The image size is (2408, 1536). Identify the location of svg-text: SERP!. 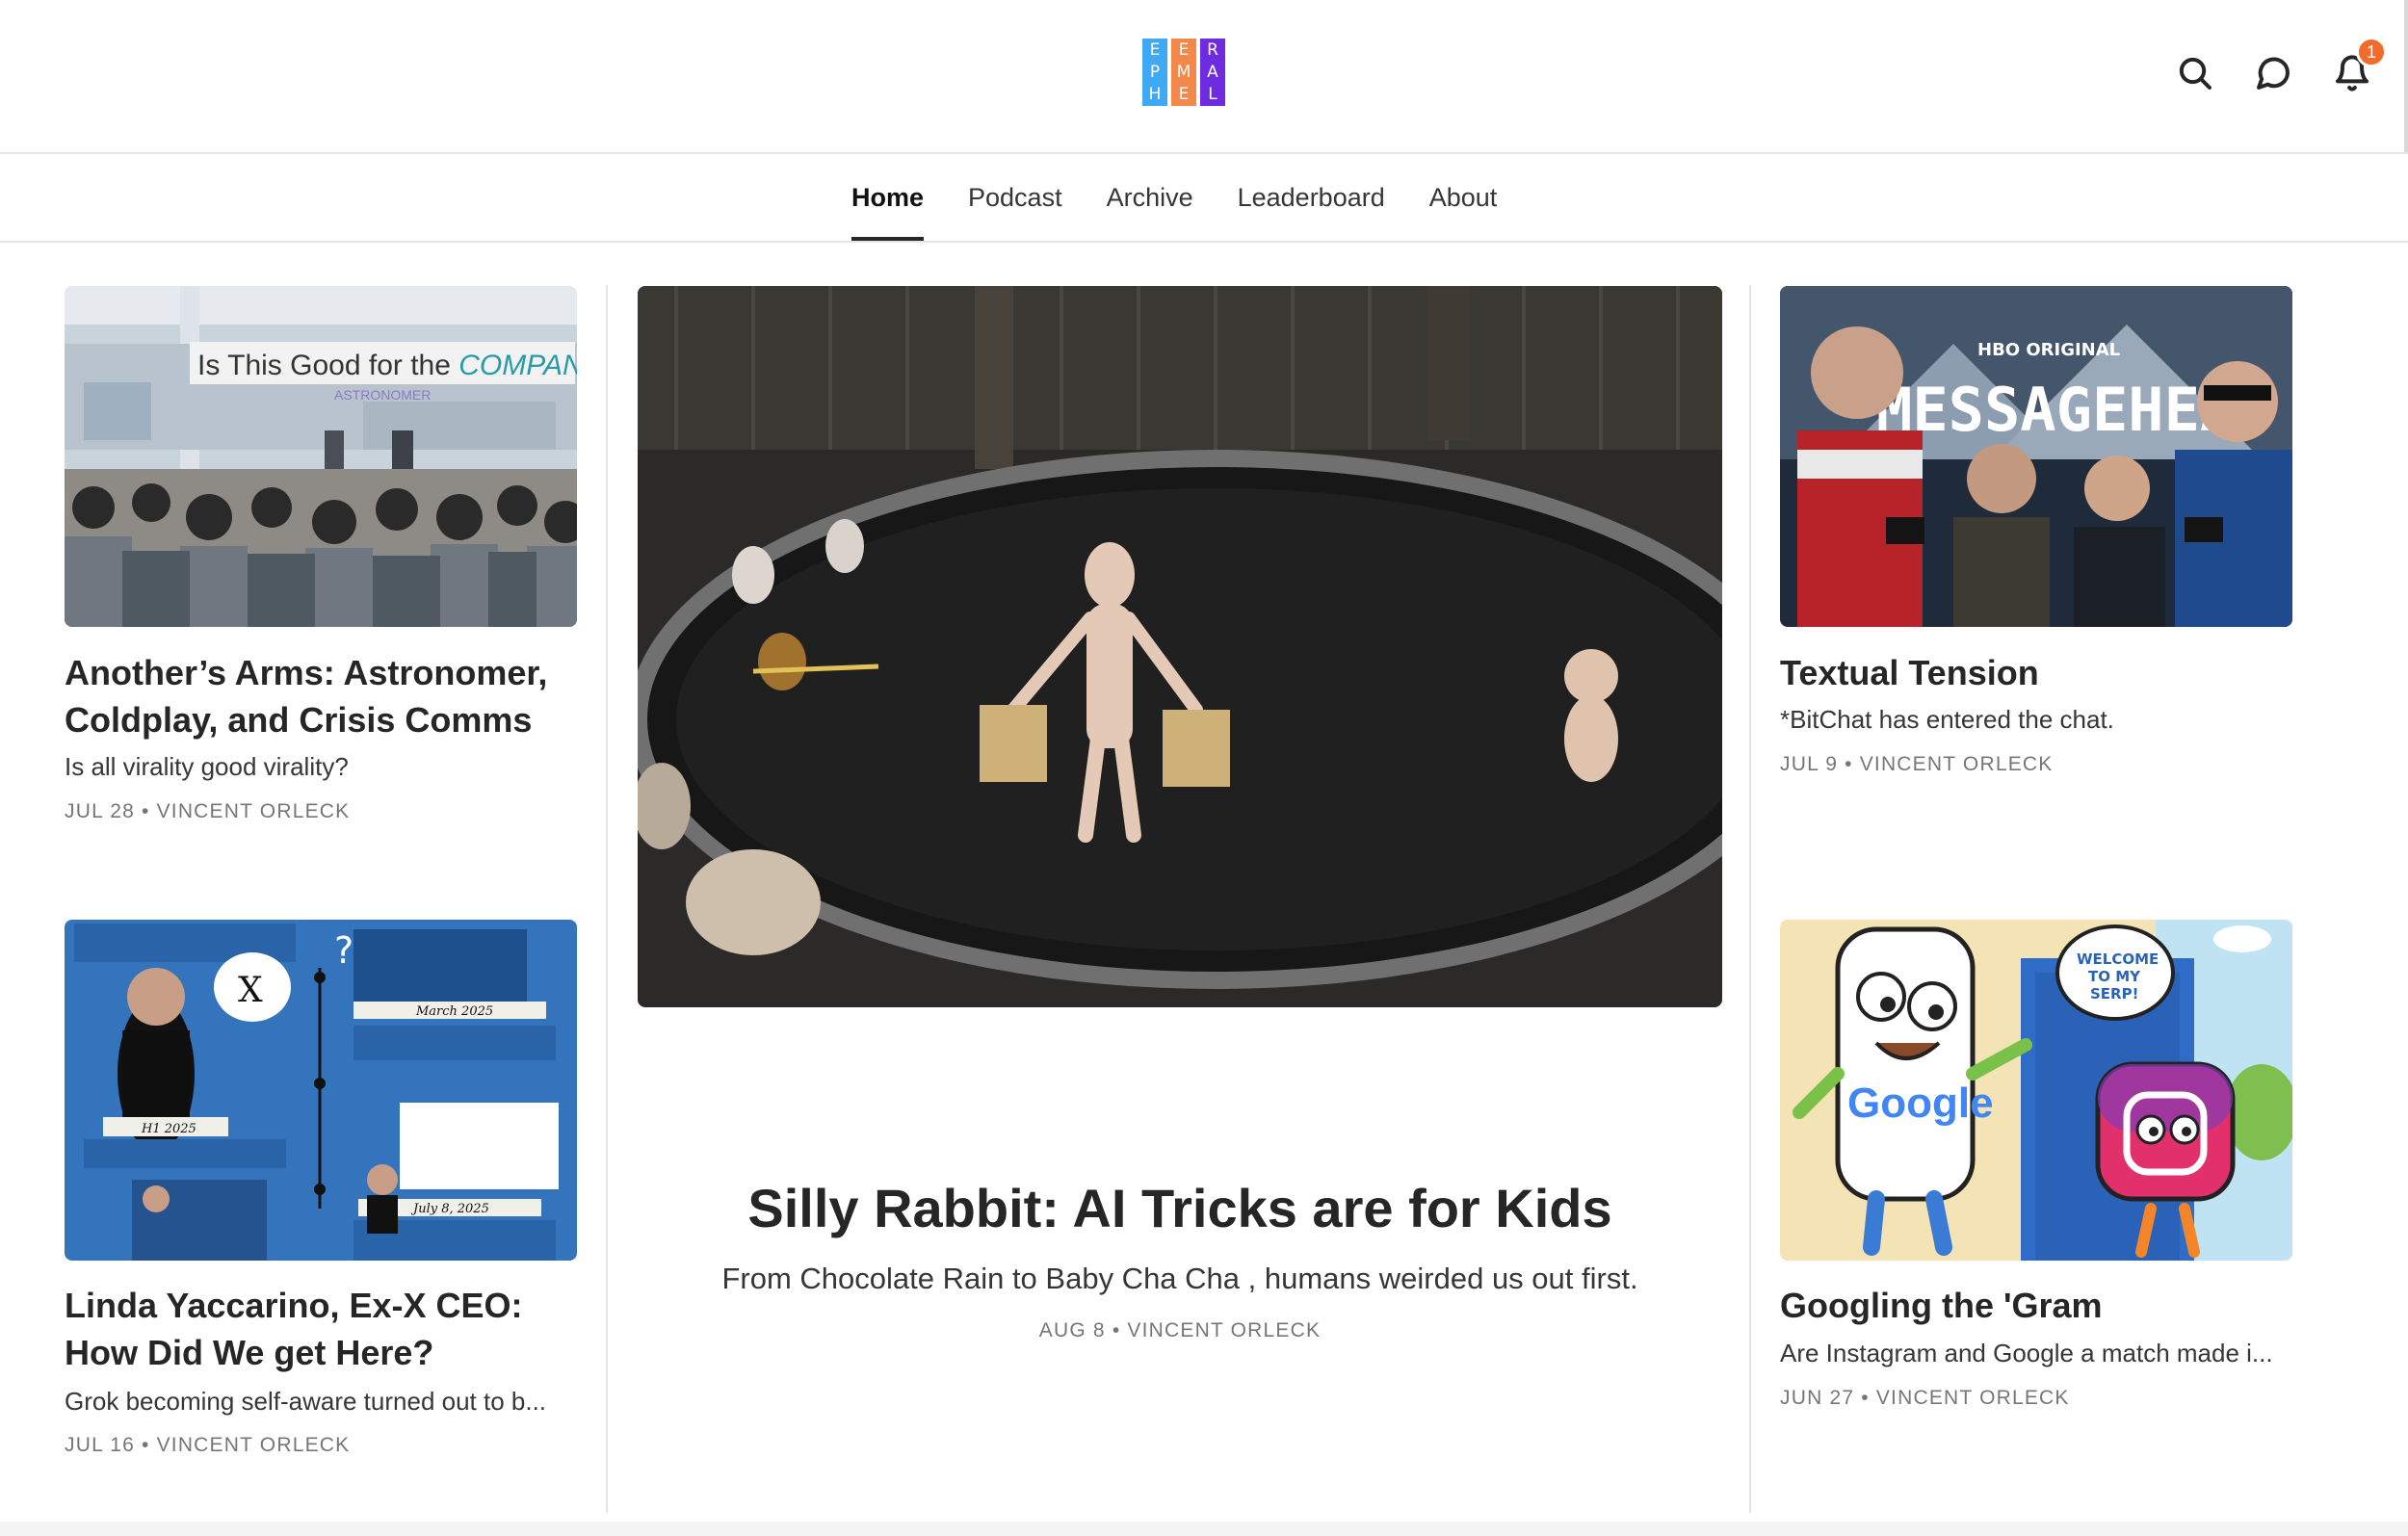
(2114, 993).